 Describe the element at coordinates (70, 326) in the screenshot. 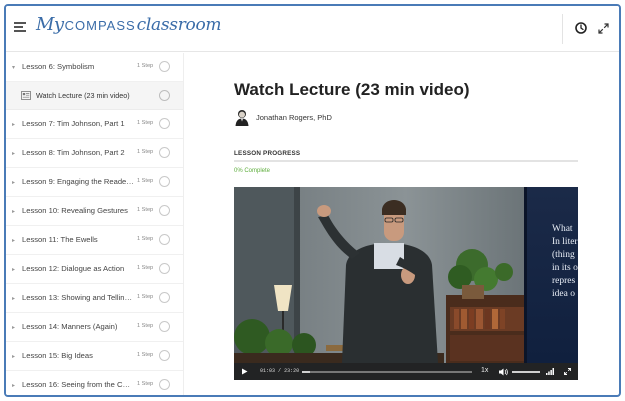

I see `sidebar-lesson-label: Lesson 14: Manners (Again)` at that location.